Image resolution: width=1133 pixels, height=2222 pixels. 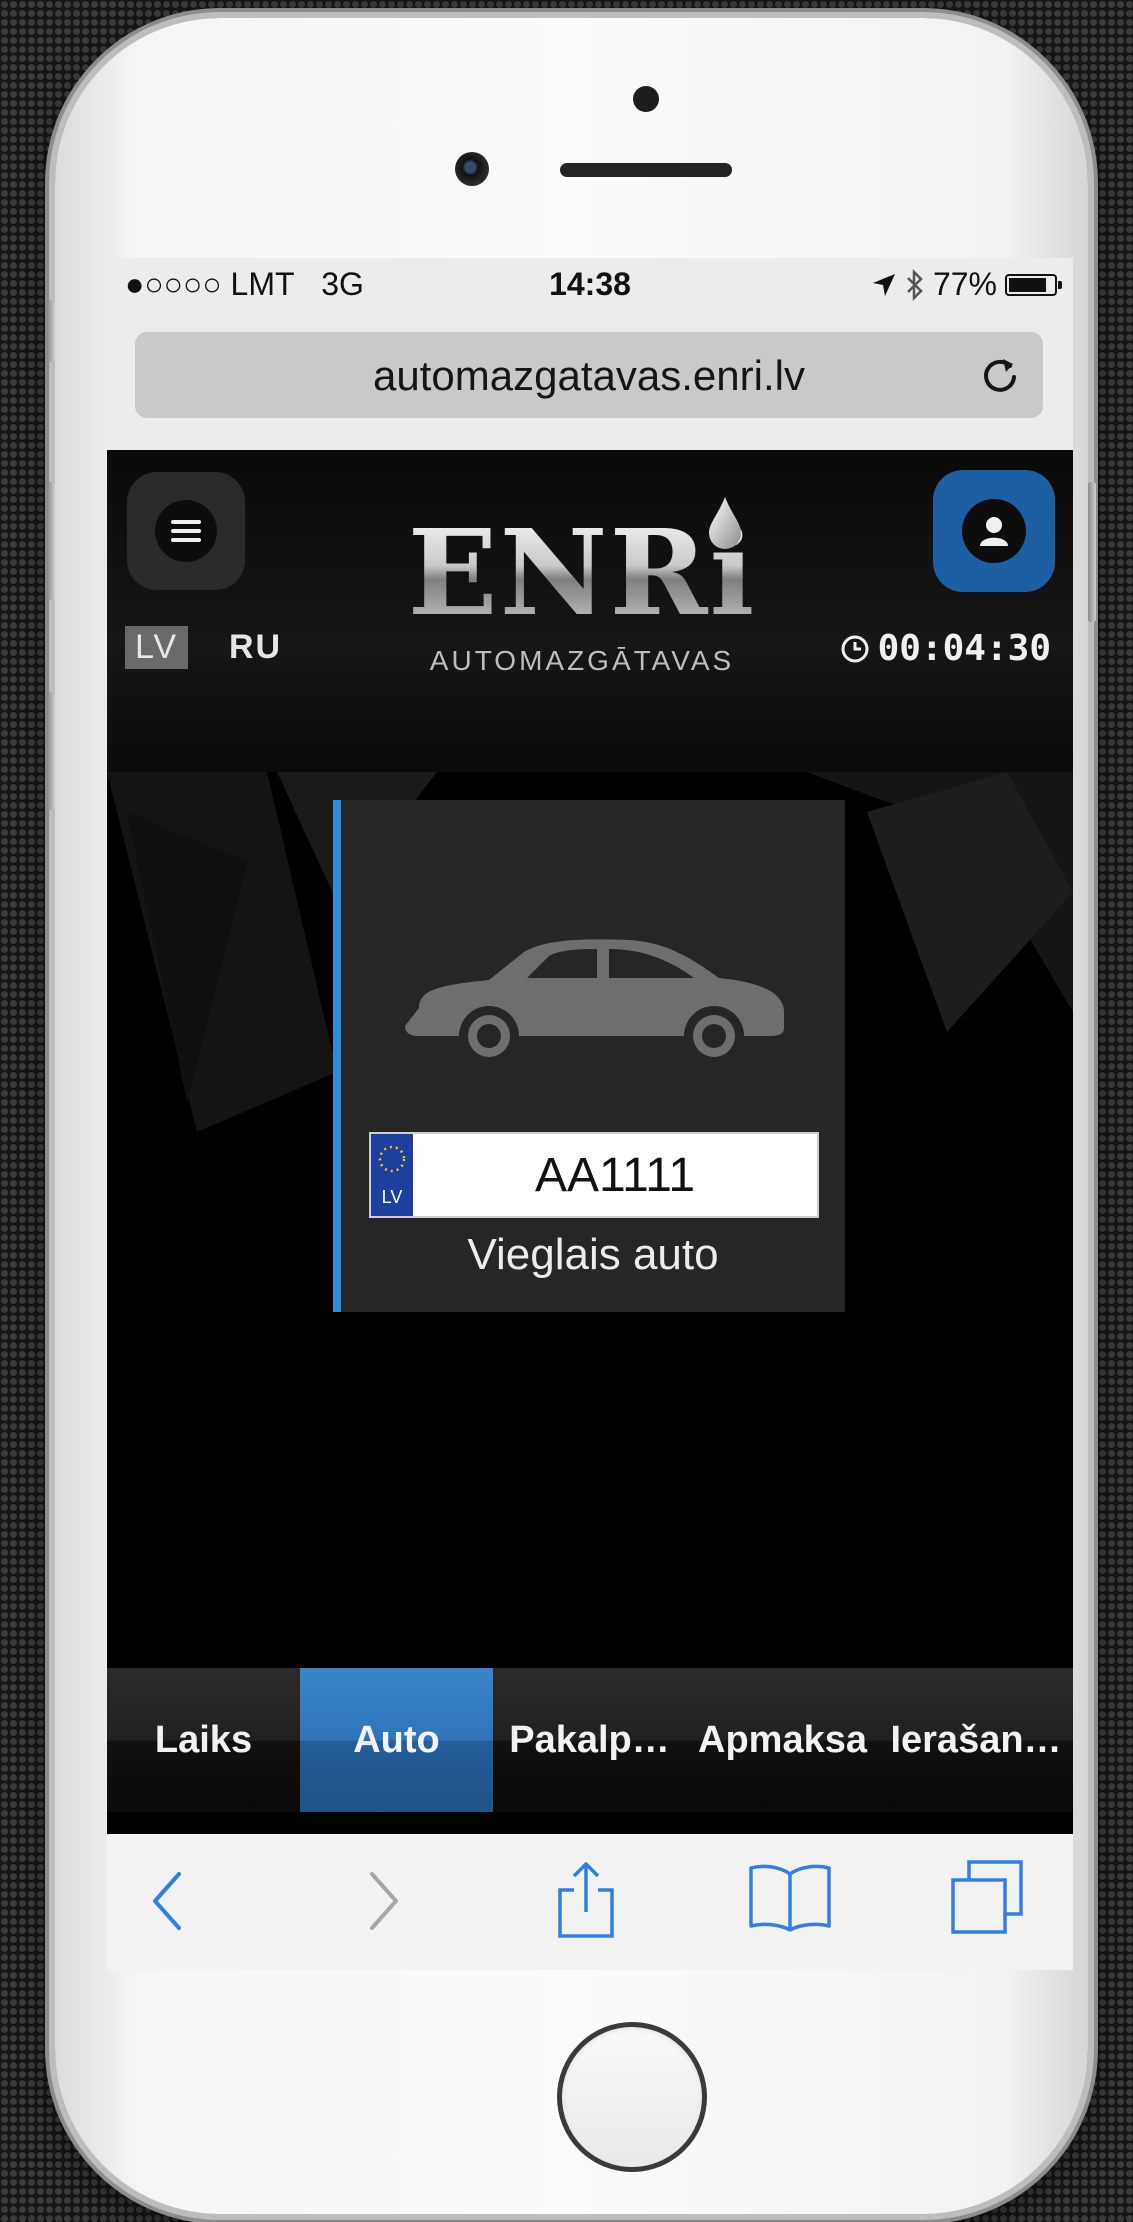 I want to click on account-button, so click(x=994, y=531).